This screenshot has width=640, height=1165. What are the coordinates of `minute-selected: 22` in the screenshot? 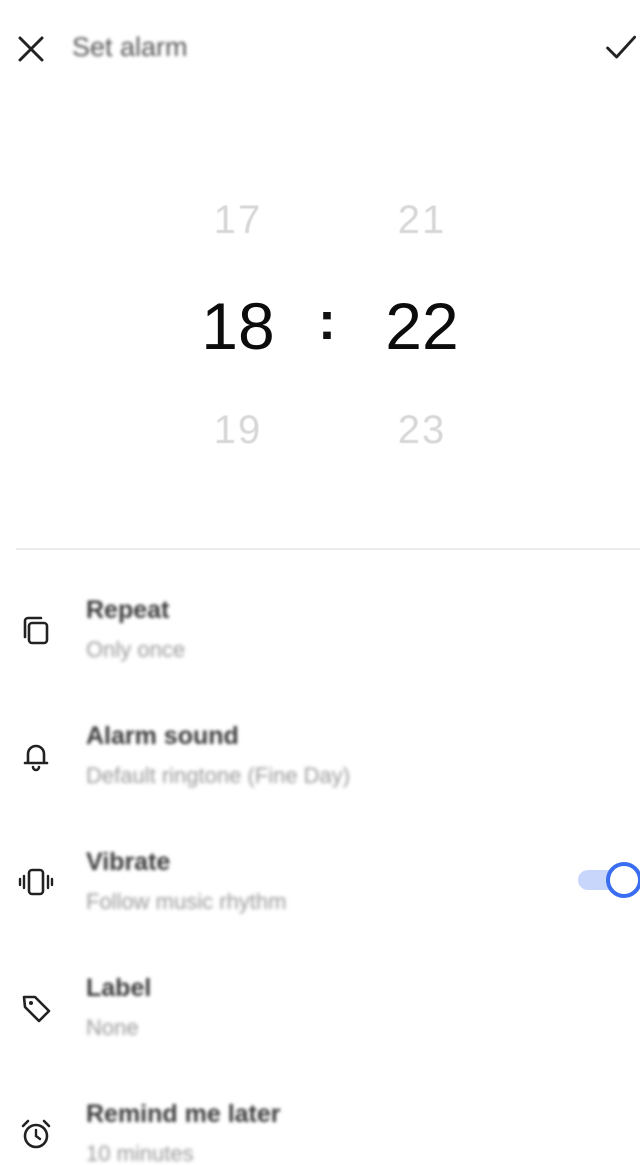 It's located at (422, 326).